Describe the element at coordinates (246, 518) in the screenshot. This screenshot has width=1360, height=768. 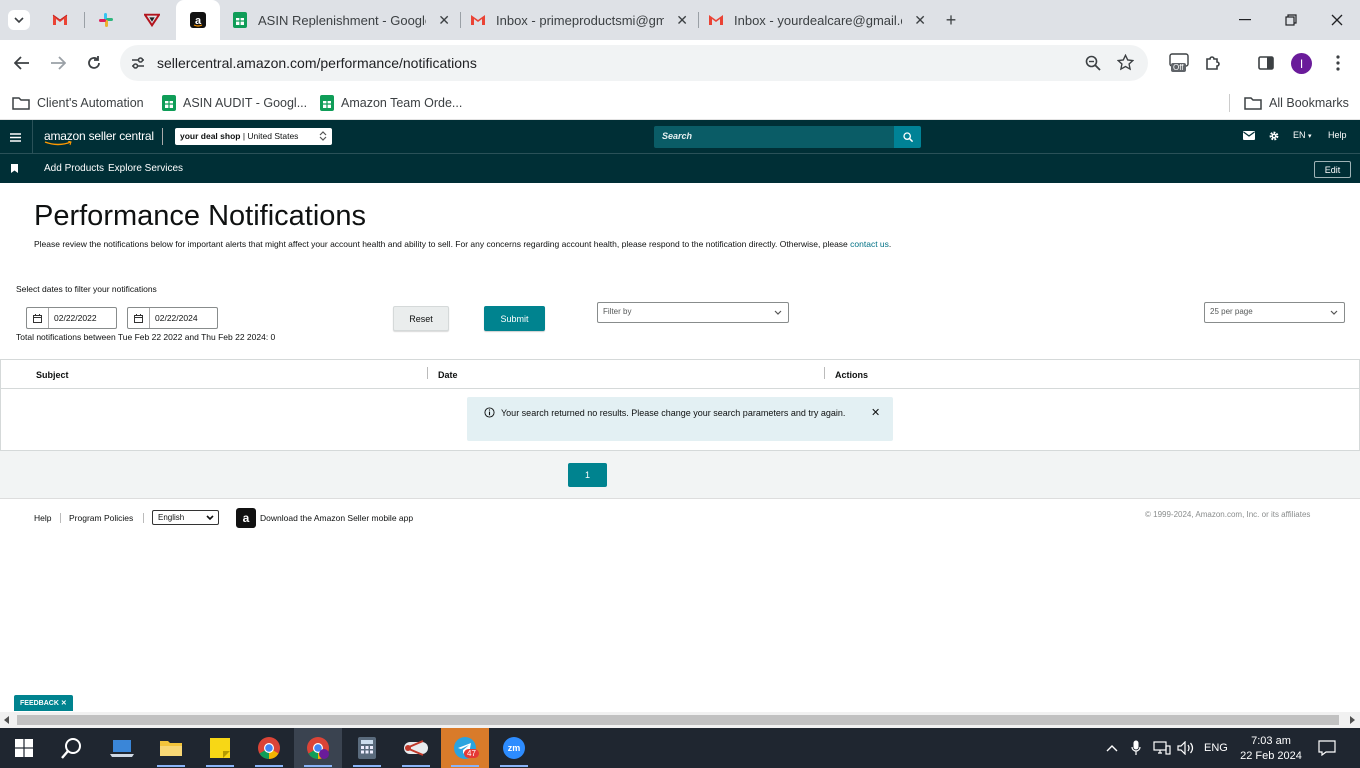
I see `amazon-app-icon: a` at that location.